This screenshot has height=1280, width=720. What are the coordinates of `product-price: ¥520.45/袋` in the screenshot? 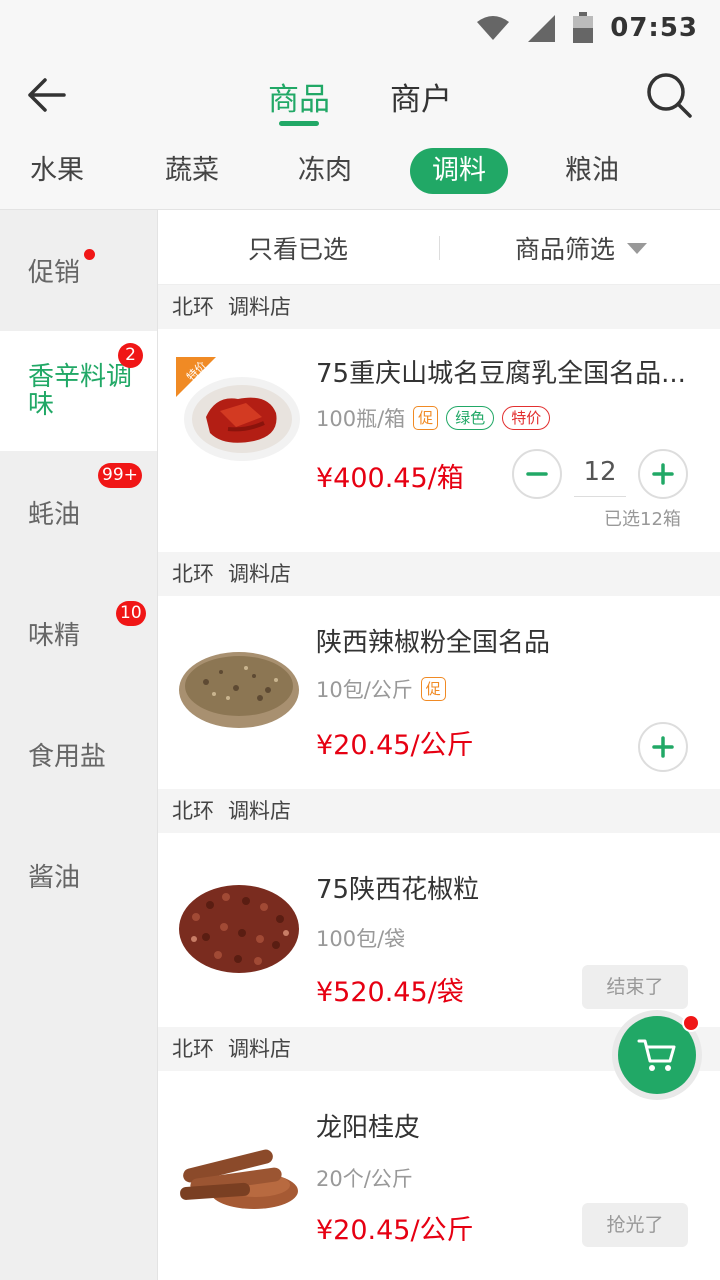 It's located at (390, 992).